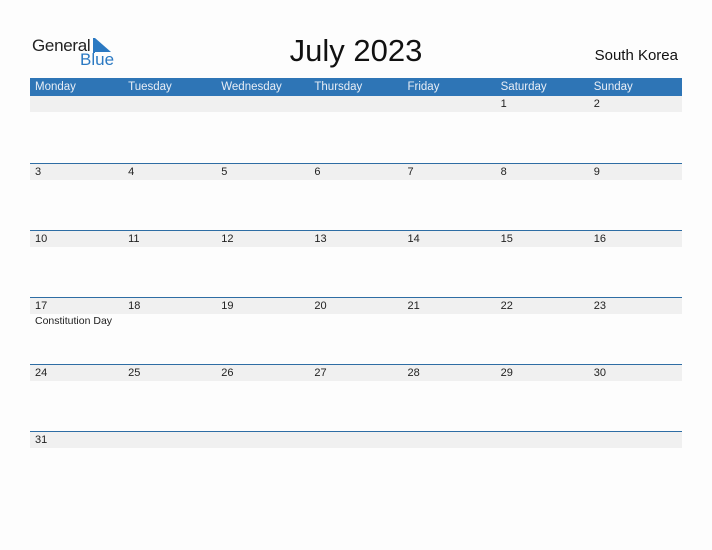 This screenshot has width=712, height=550. I want to click on date-strip: 31, so click(356, 439).